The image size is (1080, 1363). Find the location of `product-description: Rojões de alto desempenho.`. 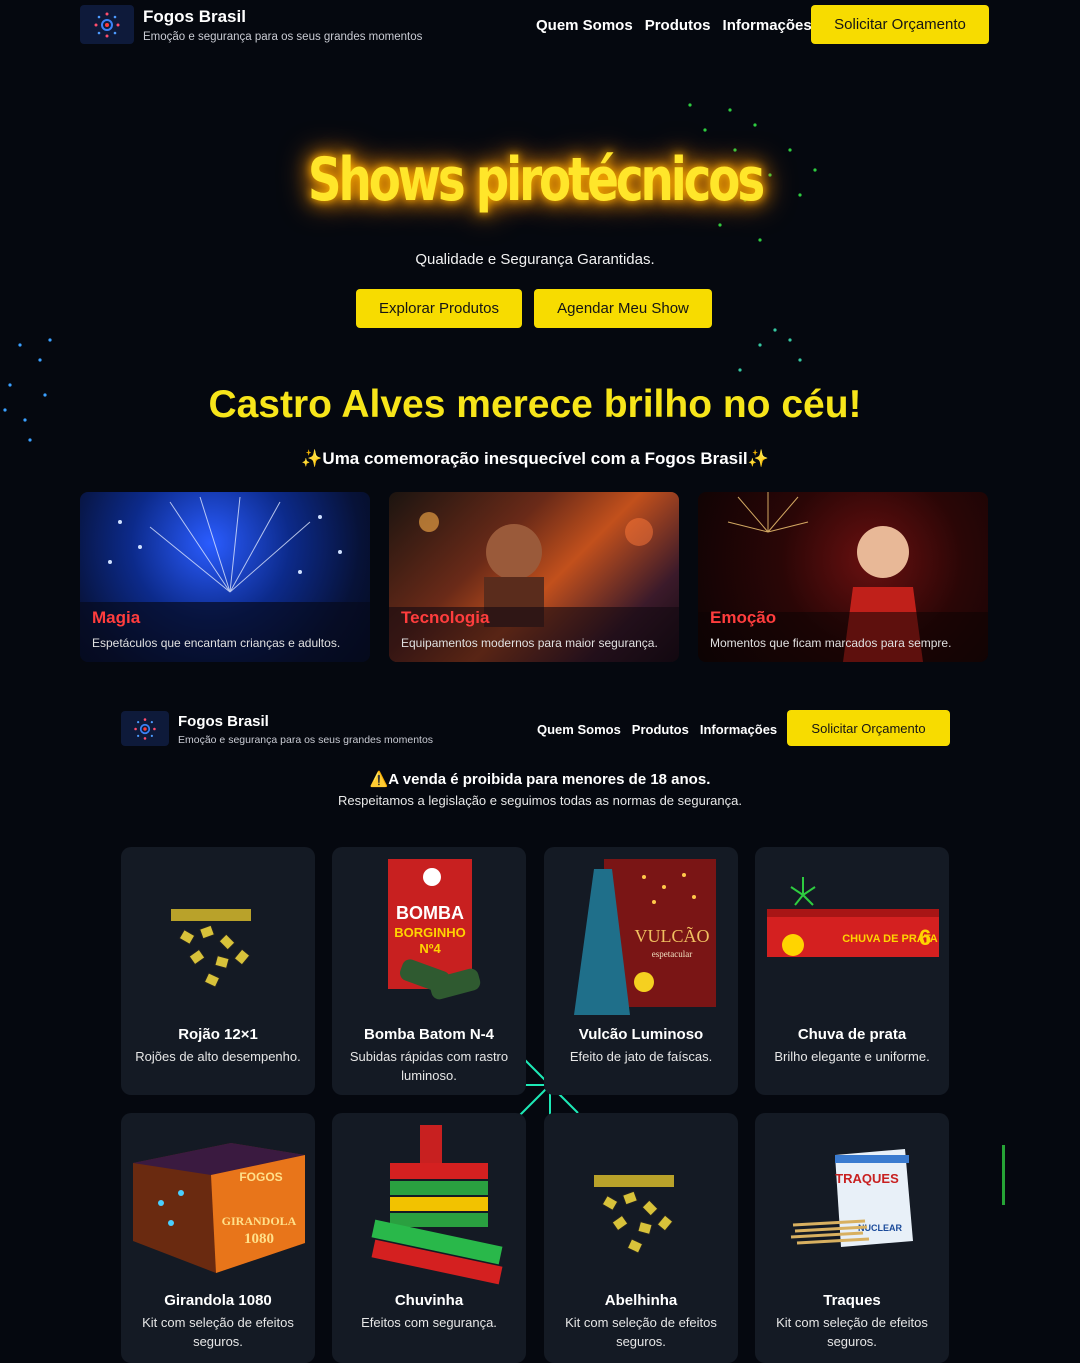

product-description: Rojões de alto desempenho. is located at coordinates (218, 1056).